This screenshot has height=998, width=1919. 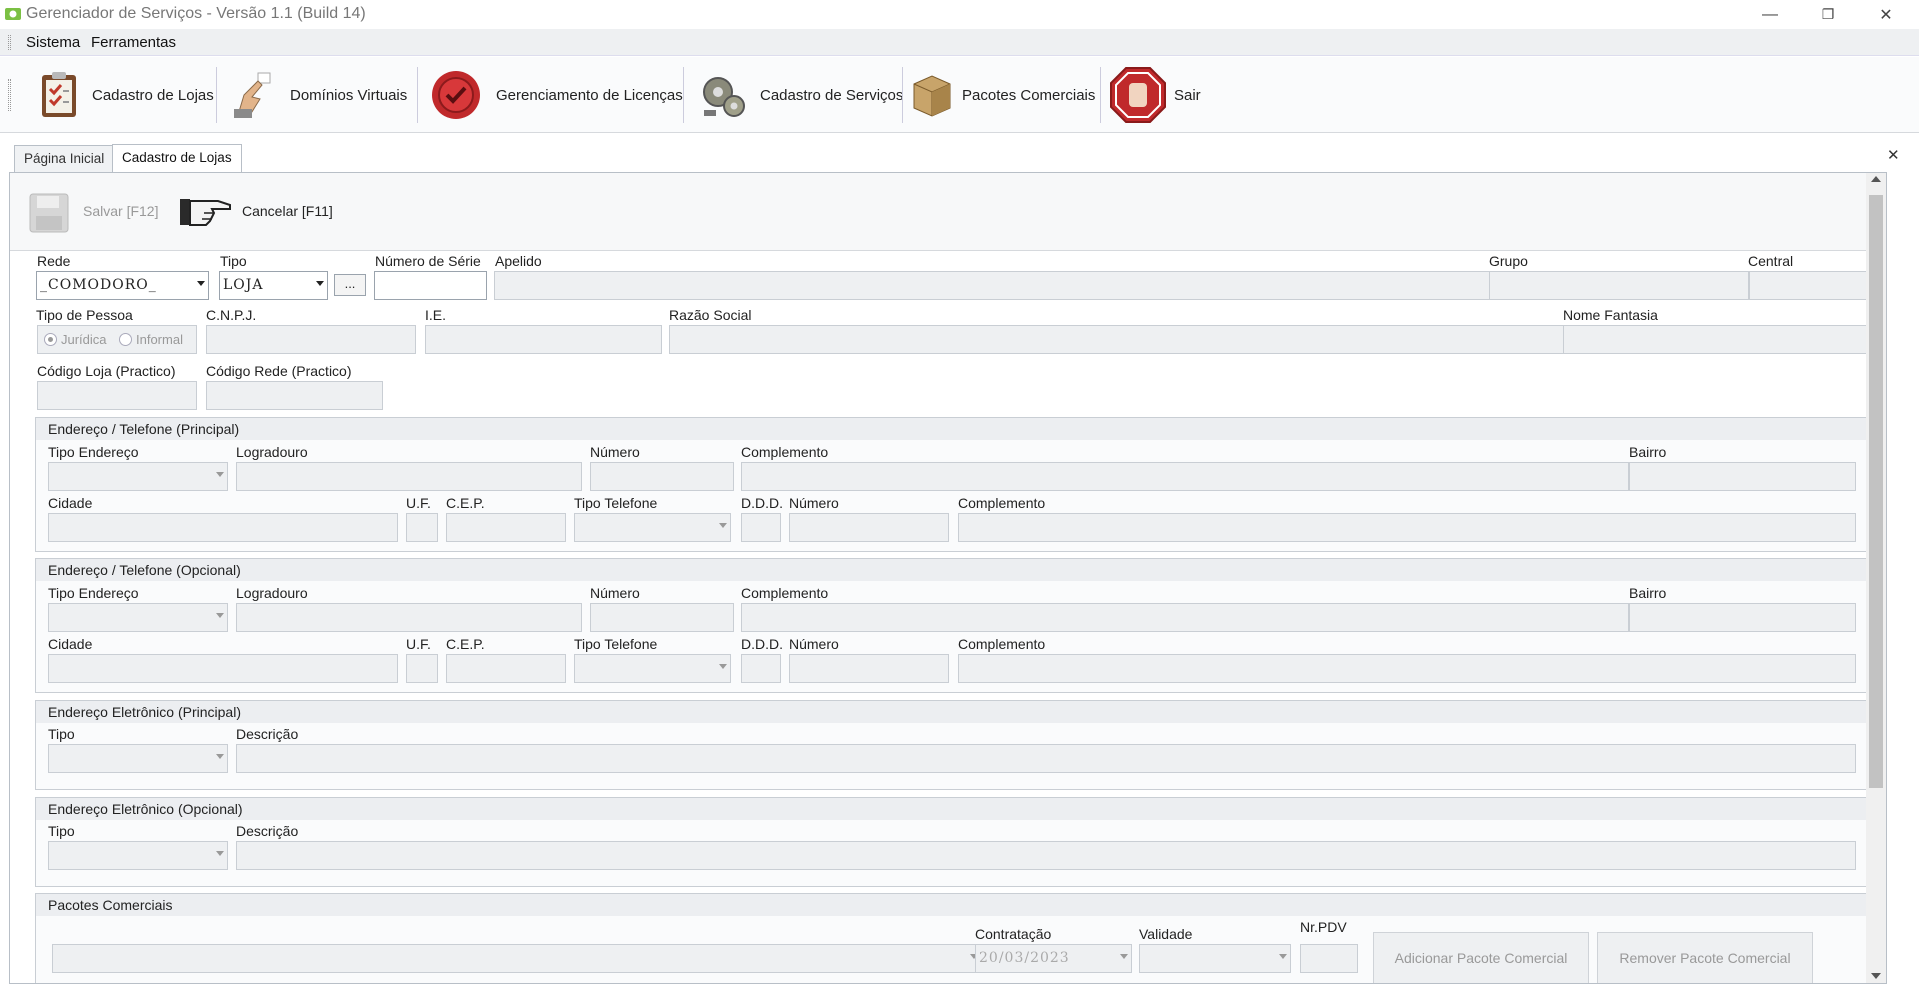 What do you see at coordinates (1876, 179) in the screenshot?
I see `scroll-up-icon` at bounding box center [1876, 179].